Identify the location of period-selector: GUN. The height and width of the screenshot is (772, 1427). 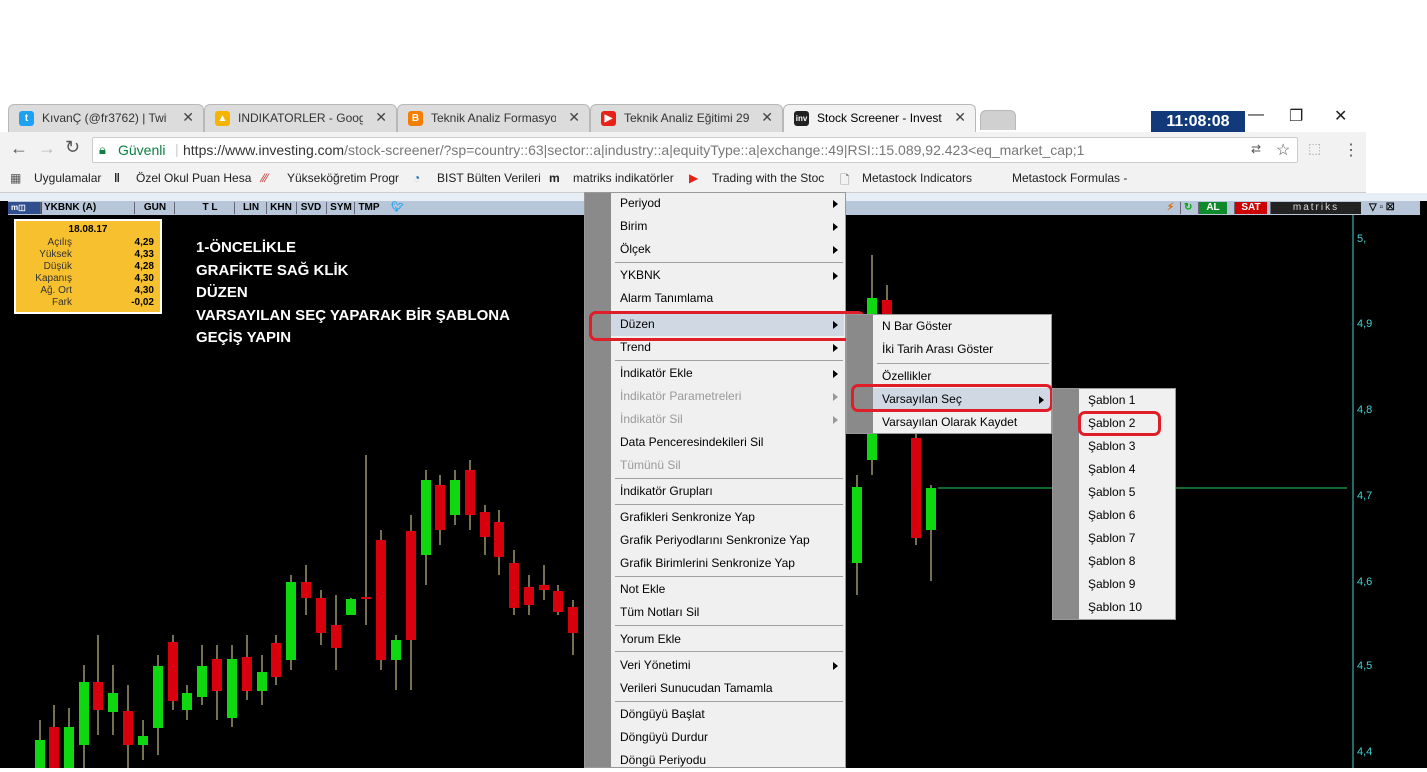
(154, 208).